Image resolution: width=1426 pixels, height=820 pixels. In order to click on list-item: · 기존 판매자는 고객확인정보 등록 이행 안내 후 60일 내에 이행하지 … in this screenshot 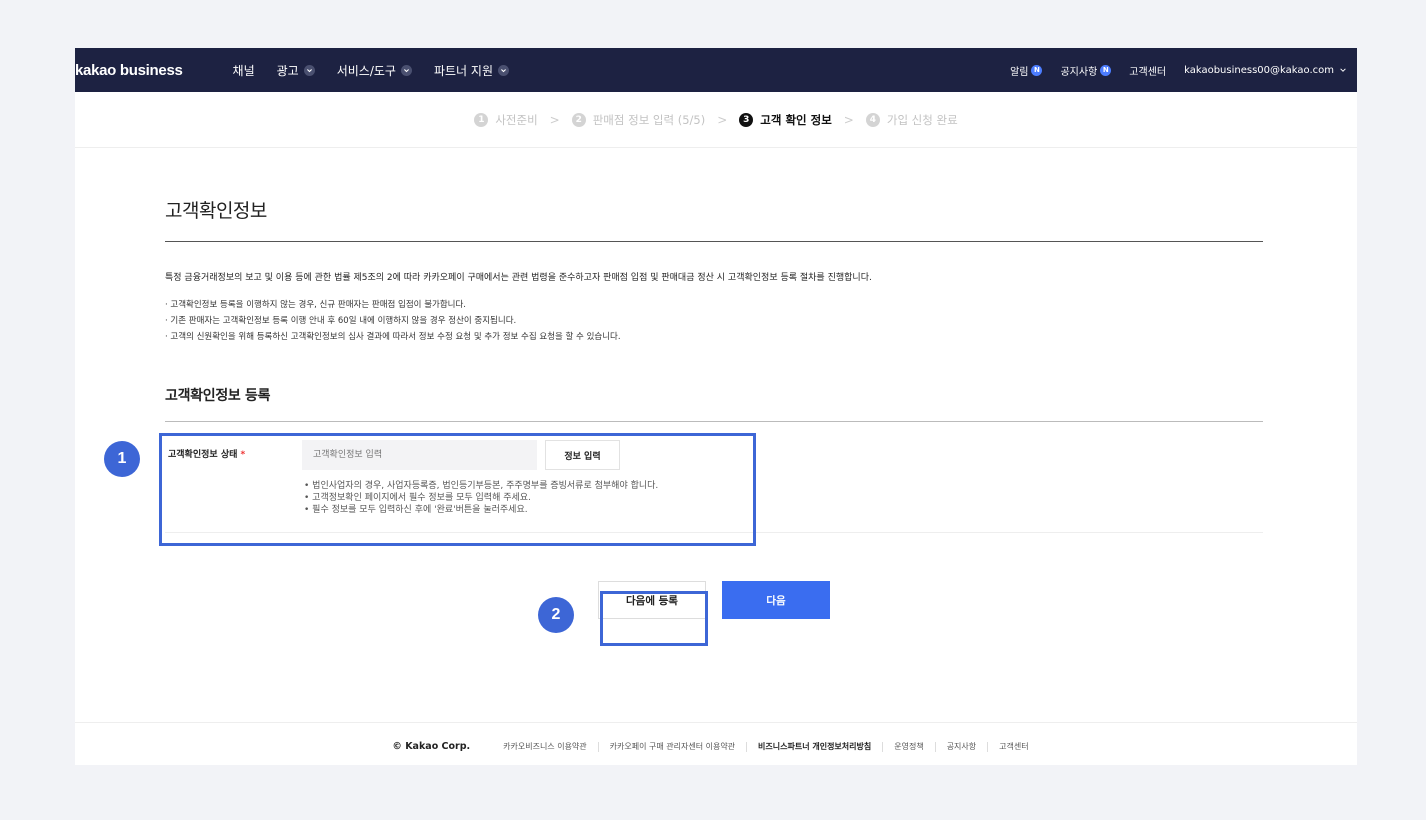, I will do `click(341, 321)`.